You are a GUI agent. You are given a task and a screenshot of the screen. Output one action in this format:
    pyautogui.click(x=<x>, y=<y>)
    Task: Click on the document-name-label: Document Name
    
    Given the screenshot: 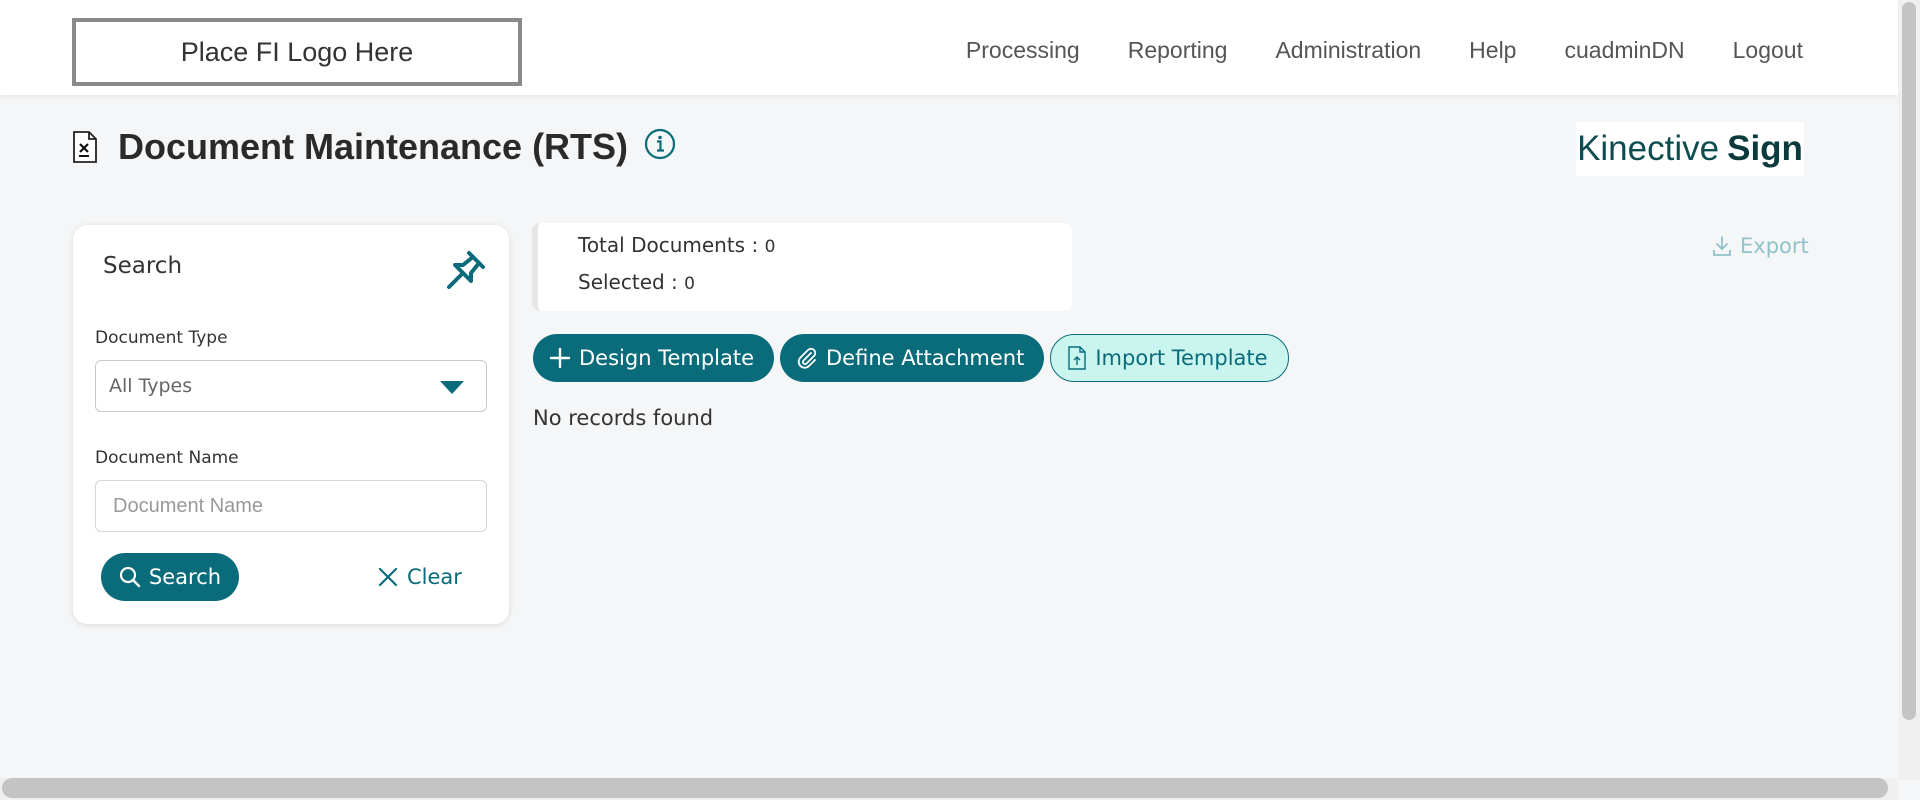 What is the action you would take?
    pyautogui.click(x=167, y=458)
    